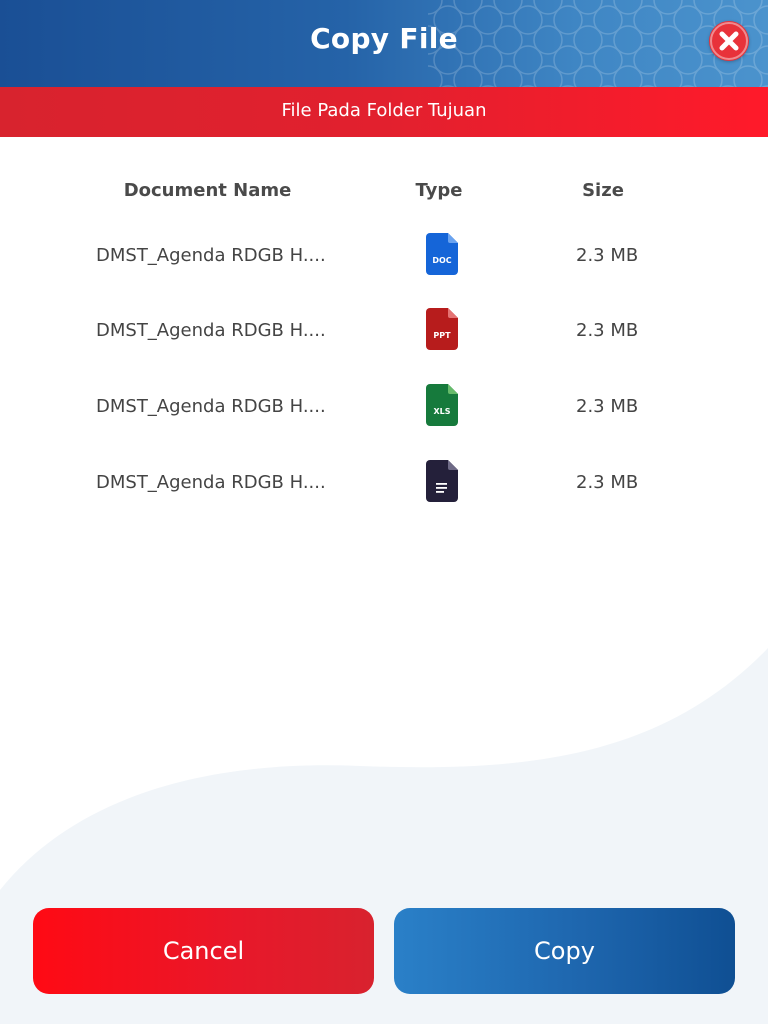 This screenshot has height=1024, width=768. What do you see at coordinates (384, 338) in the screenshot?
I see `table-row: DMST_Agenda RDGB H.... PPT 2.3 MB` at bounding box center [384, 338].